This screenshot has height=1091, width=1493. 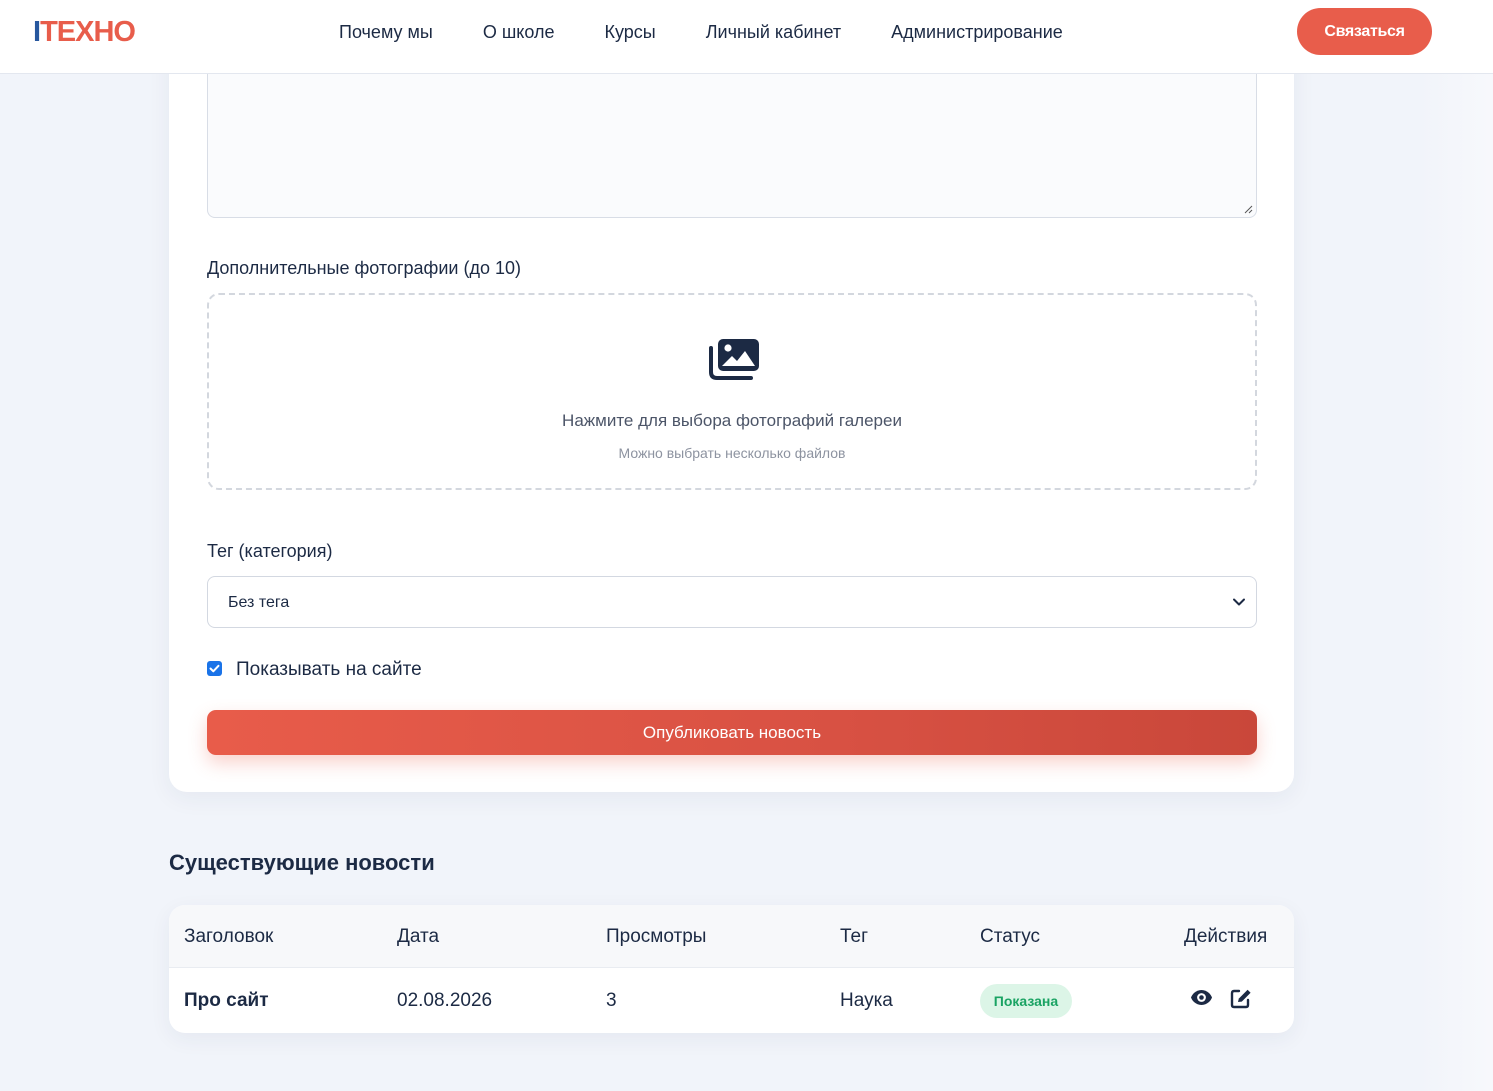 What do you see at coordinates (229, 936) in the screenshot?
I see `column-title: Заголовок` at bounding box center [229, 936].